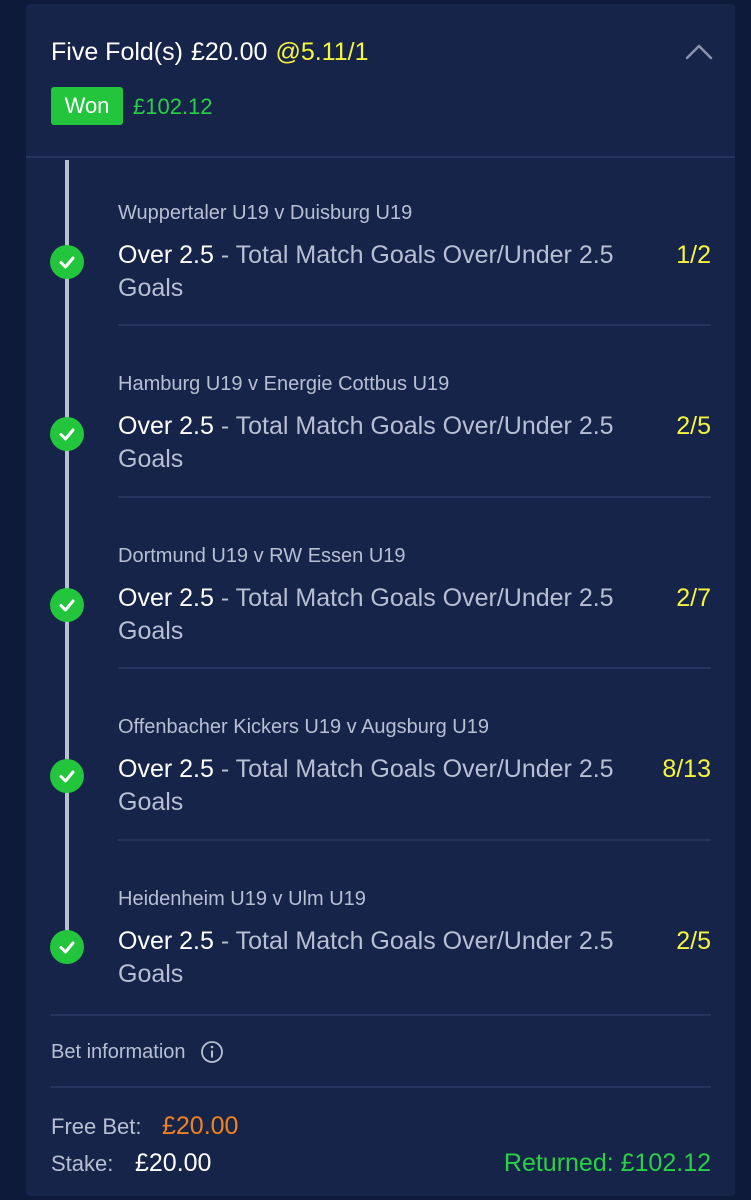 This screenshot has width=751, height=1200. What do you see at coordinates (229, 52) in the screenshot?
I see `bet-stake: £20.00` at bounding box center [229, 52].